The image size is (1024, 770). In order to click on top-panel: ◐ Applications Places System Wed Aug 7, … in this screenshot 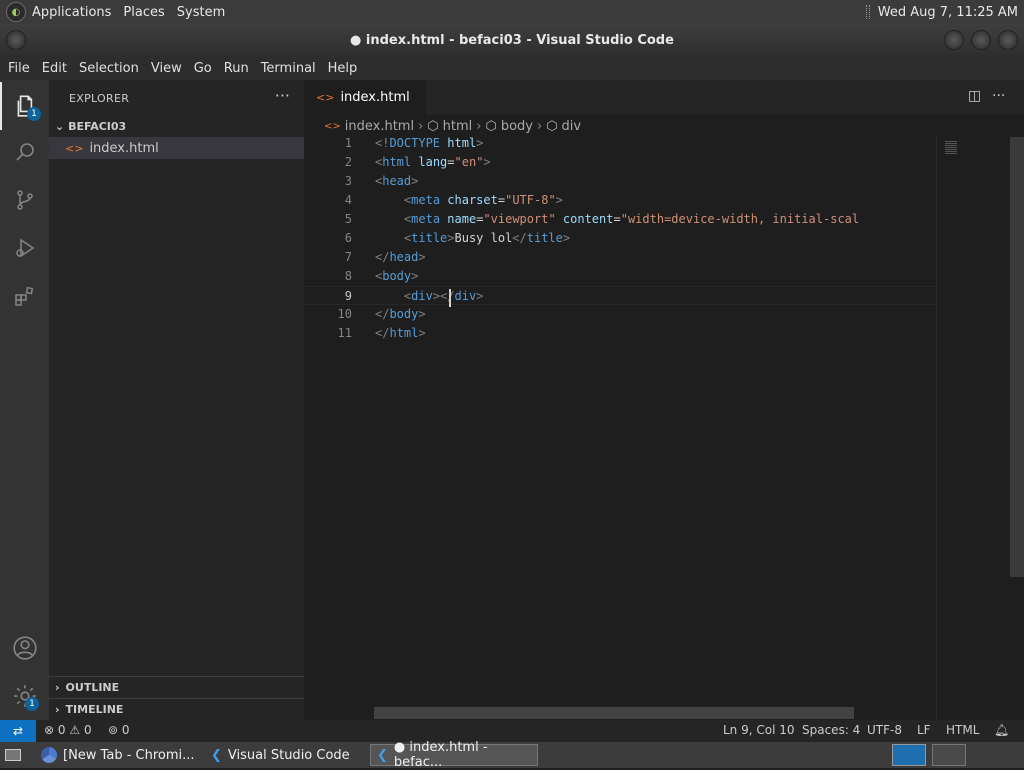, I will do `click(512, 12)`.